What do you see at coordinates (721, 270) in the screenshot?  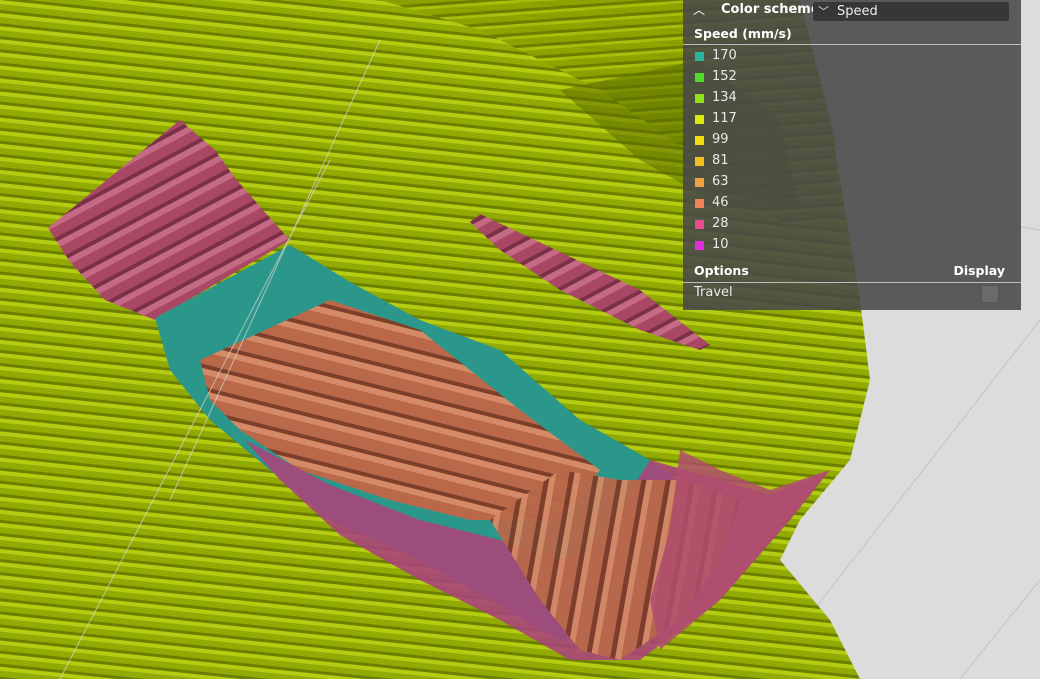 I see `options-title: Options` at bounding box center [721, 270].